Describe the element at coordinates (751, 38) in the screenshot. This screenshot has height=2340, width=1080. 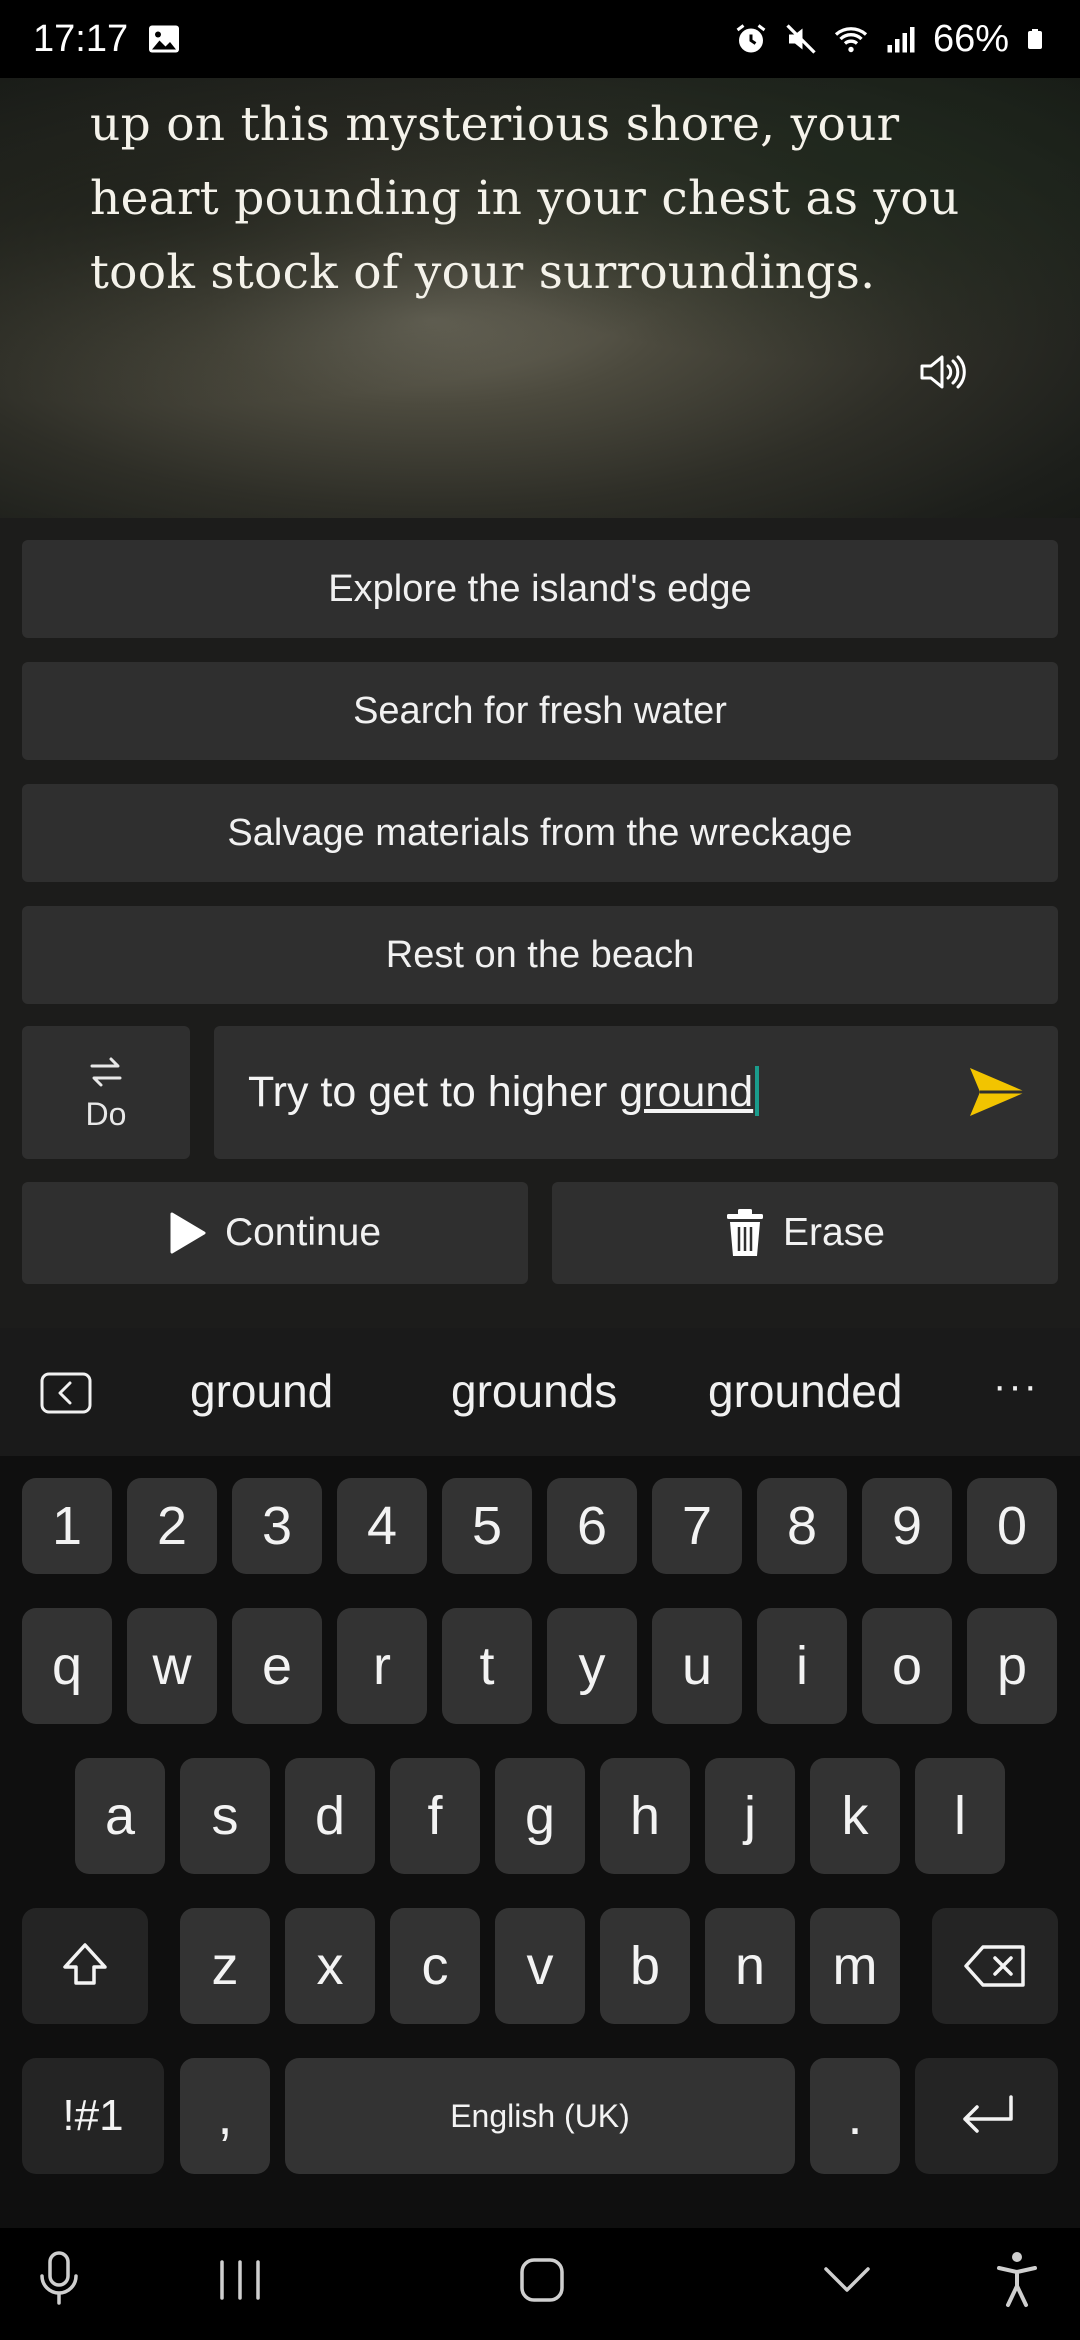
I see `alarm-icon` at that location.